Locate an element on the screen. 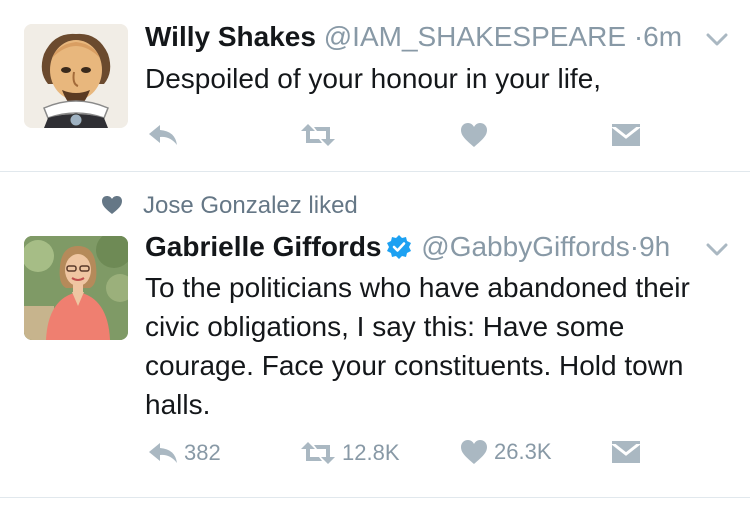  chevron-down-icon is located at coordinates (717, 250).